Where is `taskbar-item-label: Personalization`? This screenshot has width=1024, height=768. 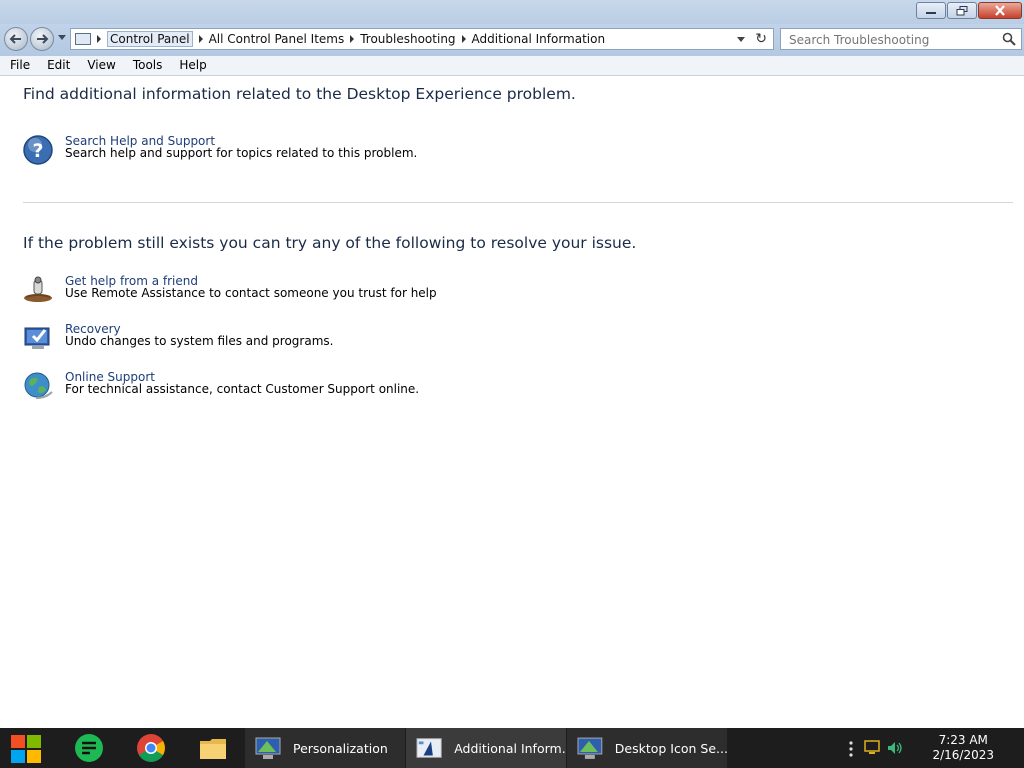 taskbar-item-label: Personalization is located at coordinates (340, 748).